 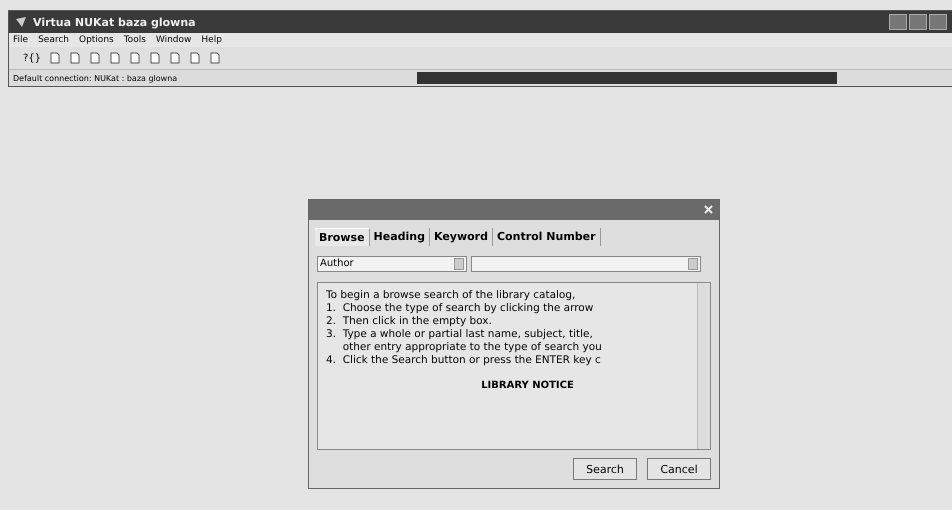 I want to click on instruction-line: 2. Then click in the empty box., so click(x=409, y=321).